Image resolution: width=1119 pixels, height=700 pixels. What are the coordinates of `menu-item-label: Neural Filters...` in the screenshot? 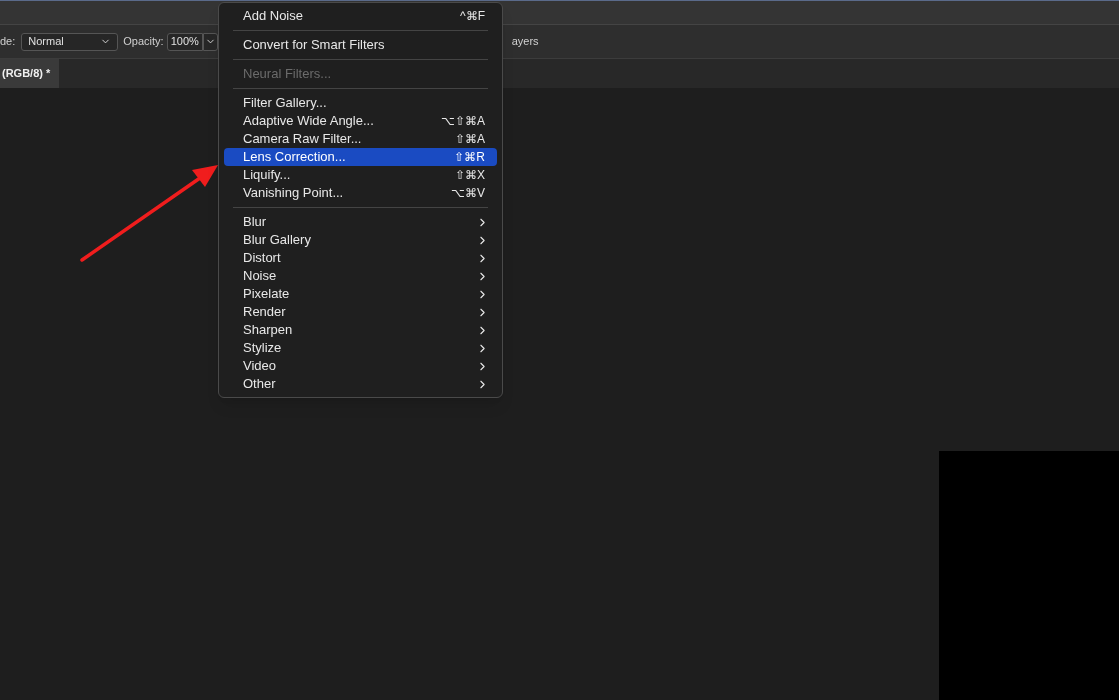 It's located at (287, 74).